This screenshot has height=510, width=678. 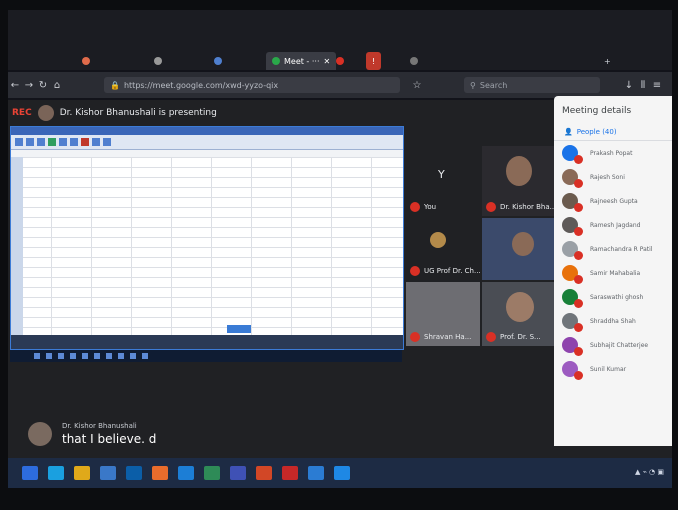 What do you see at coordinates (342, 473) in the screenshot?
I see `mail-icon` at bounding box center [342, 473].